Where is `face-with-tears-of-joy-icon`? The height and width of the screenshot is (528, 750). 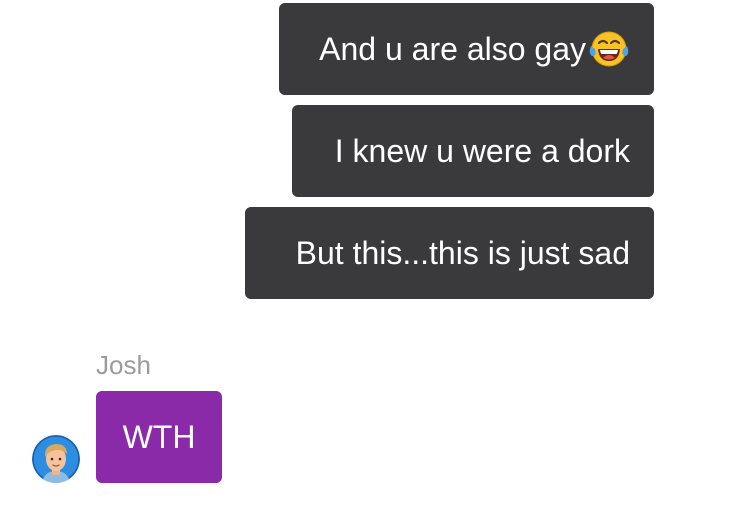
face-with-tears-of-joy-icon is located at coordinates (609, 49).